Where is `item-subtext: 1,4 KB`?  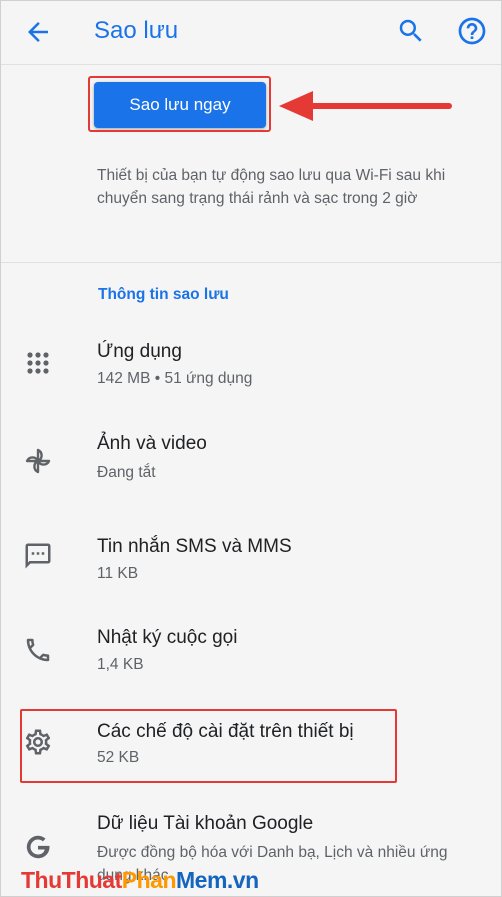
item-subtext: 1,4 KB is located at coordinates (120, 664).